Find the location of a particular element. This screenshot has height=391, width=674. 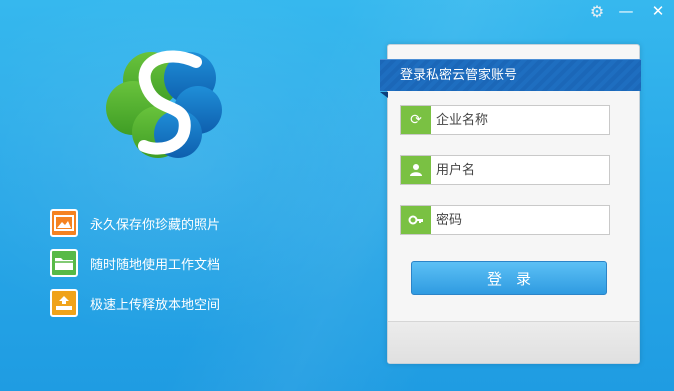

close-button: ✕ is located at coordinates (658, 11).